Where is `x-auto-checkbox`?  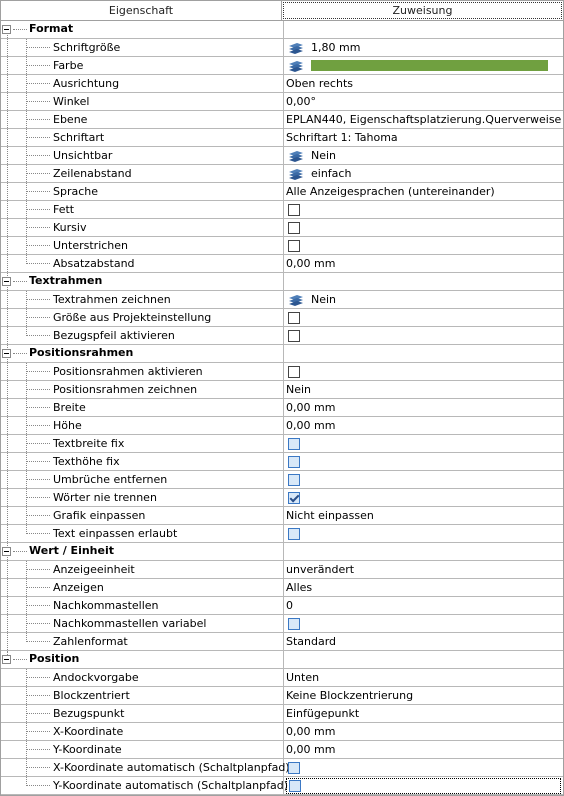 x-auto-checkbox is located at coordinates (294, 767).